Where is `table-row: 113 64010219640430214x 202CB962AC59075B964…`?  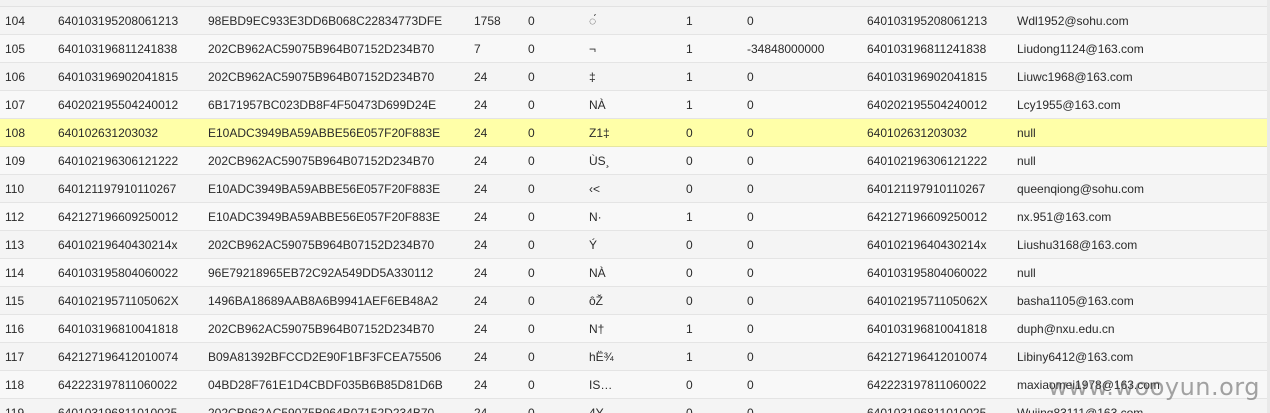
table-row: 113 64010219640430214x 202CB962AC59075B964… is located at coordinates (635, 245).